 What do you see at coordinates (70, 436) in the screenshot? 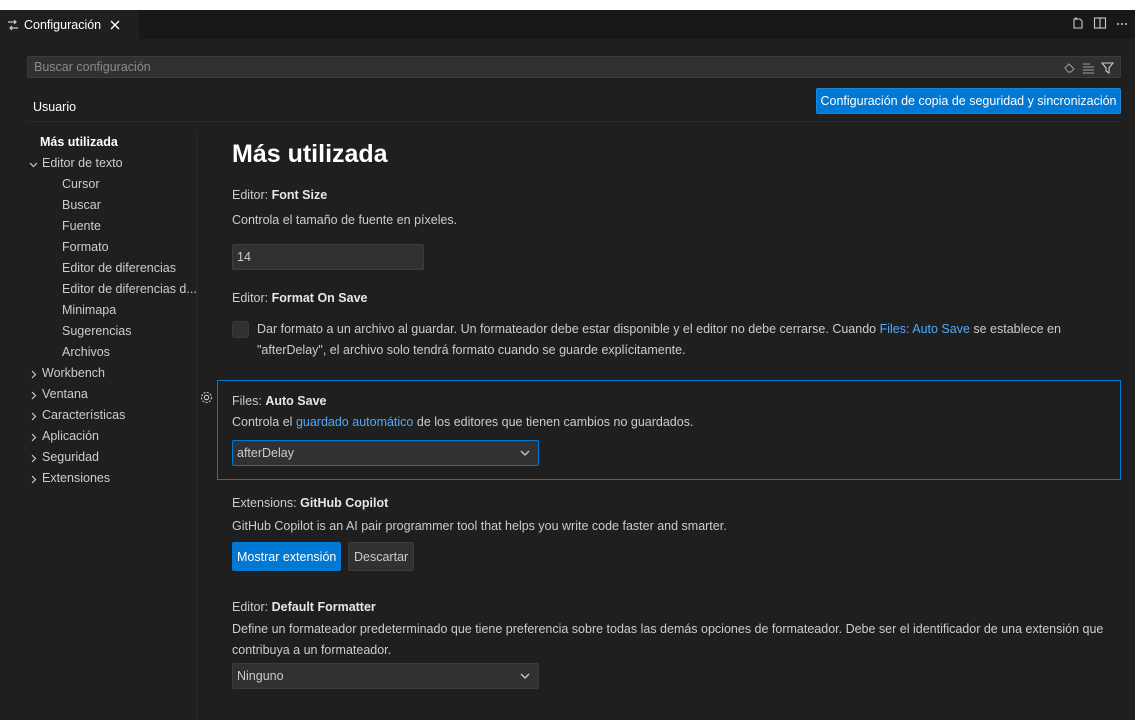
I see `toc-item-label: Aplicación` at bounding box center [70, 436].